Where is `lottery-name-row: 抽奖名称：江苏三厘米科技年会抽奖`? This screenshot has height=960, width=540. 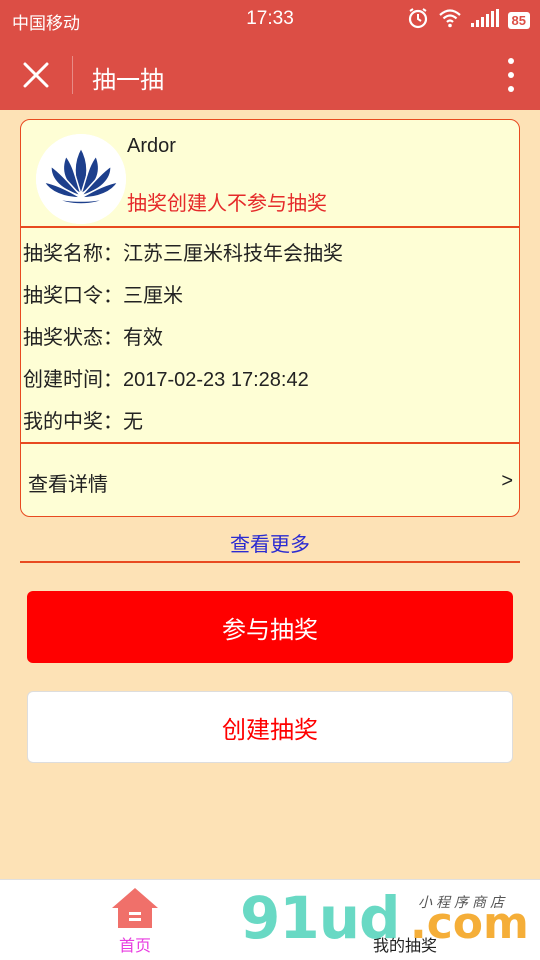 lottery-name-row: 抽奖名称：江苏三厘米科技年会抽奖 is located at coordinates (183, 251).